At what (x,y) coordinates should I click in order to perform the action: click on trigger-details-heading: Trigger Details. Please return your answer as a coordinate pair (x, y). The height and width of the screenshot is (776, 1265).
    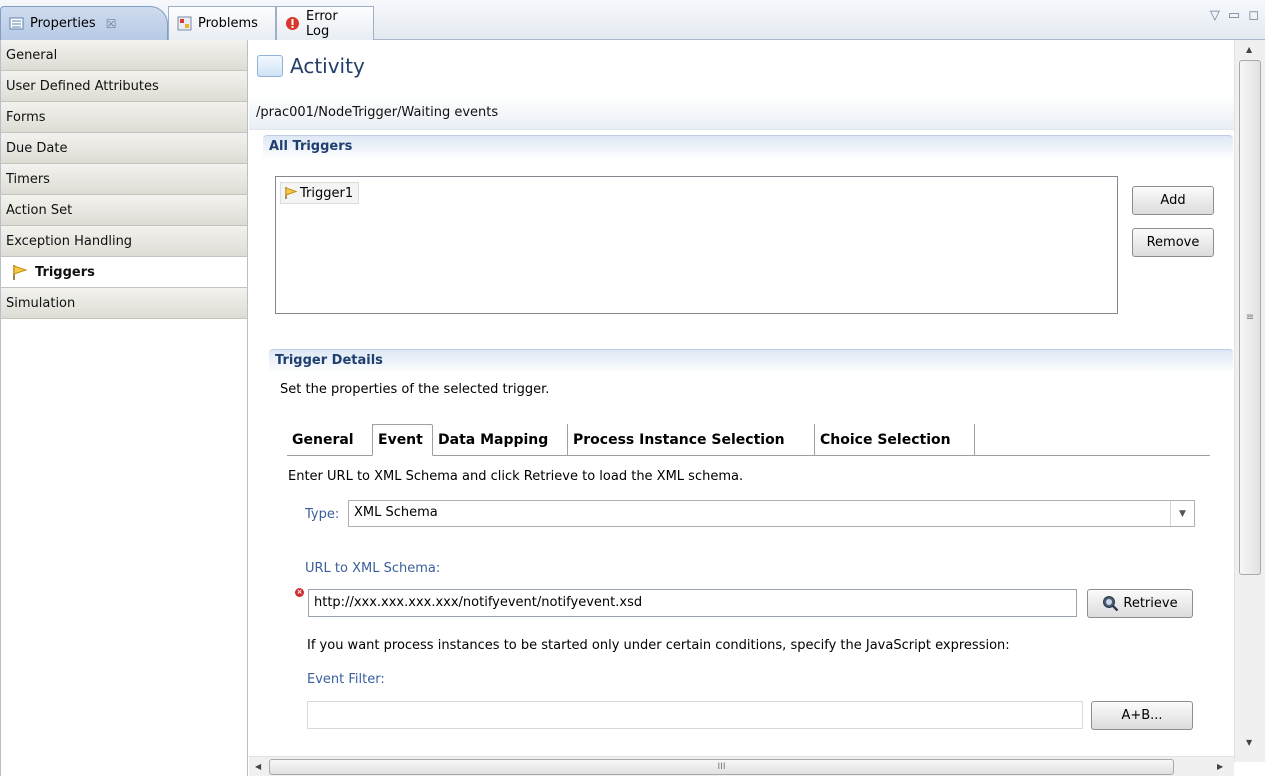
    Looking at the image, I should click on (751, 361).